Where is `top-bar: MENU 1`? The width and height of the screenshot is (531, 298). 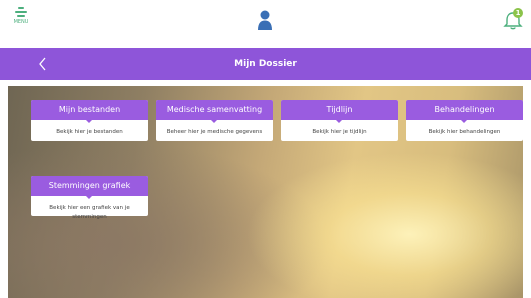
top-bar: MENU 1 is located at coordinates (265, 18).